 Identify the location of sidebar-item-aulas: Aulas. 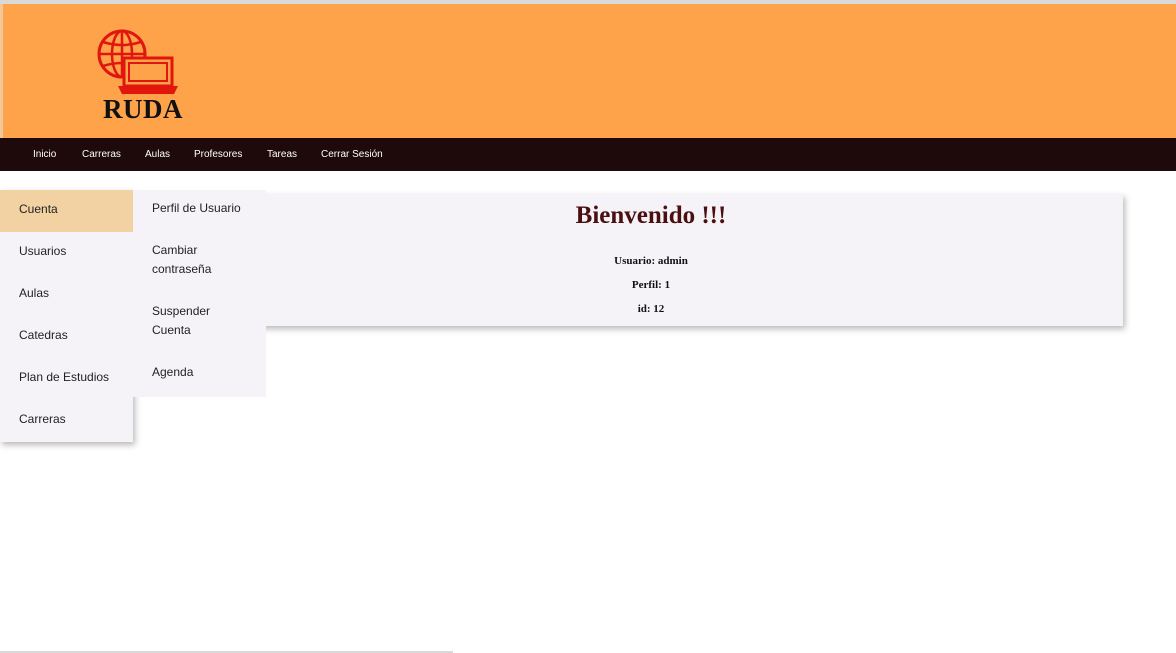
(66, 295).